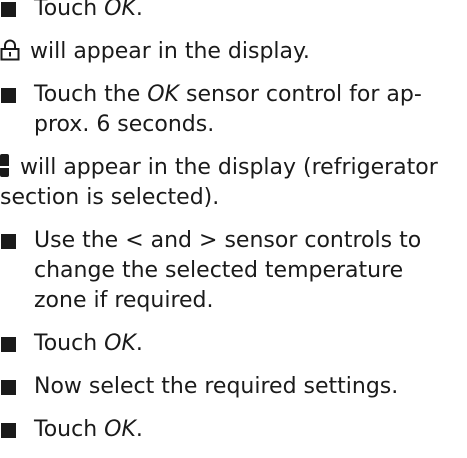  I want to click on step-text: Now select the required settings., so click(216, 386).